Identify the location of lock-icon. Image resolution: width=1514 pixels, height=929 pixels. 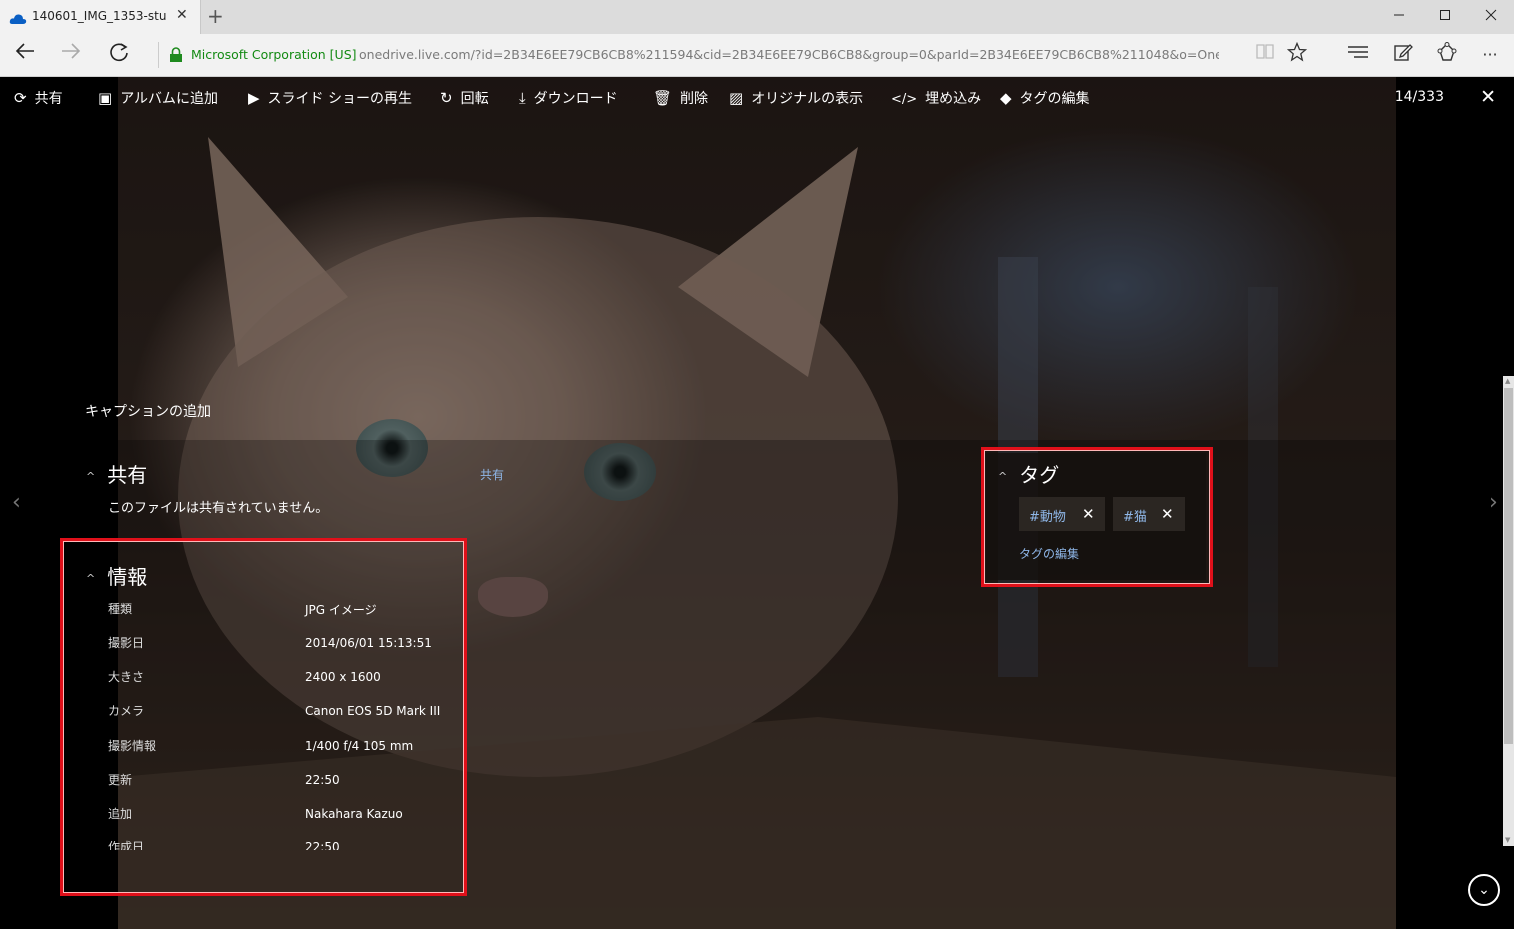
(176, 57).